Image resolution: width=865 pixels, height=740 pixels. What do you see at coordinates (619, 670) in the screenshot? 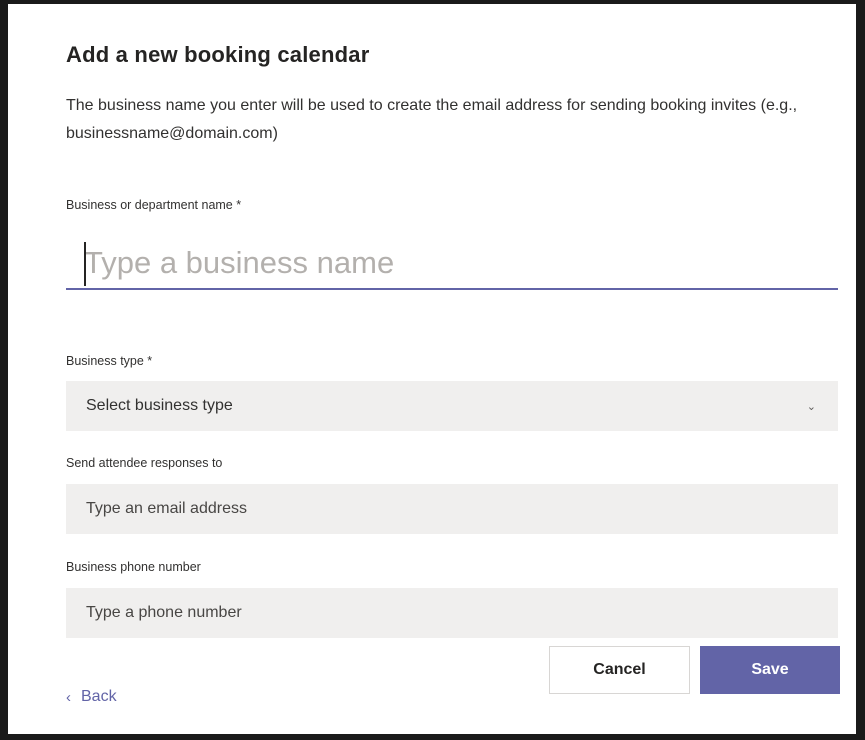
I see `cancel-button: Cancel` at bounding box center [619, 670].